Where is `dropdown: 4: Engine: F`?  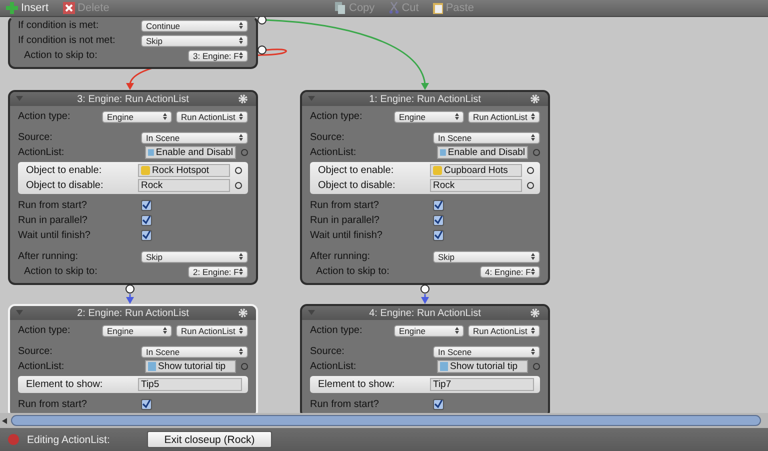
dropdown: 4: Engine: F is located at coordinates (510, 272).